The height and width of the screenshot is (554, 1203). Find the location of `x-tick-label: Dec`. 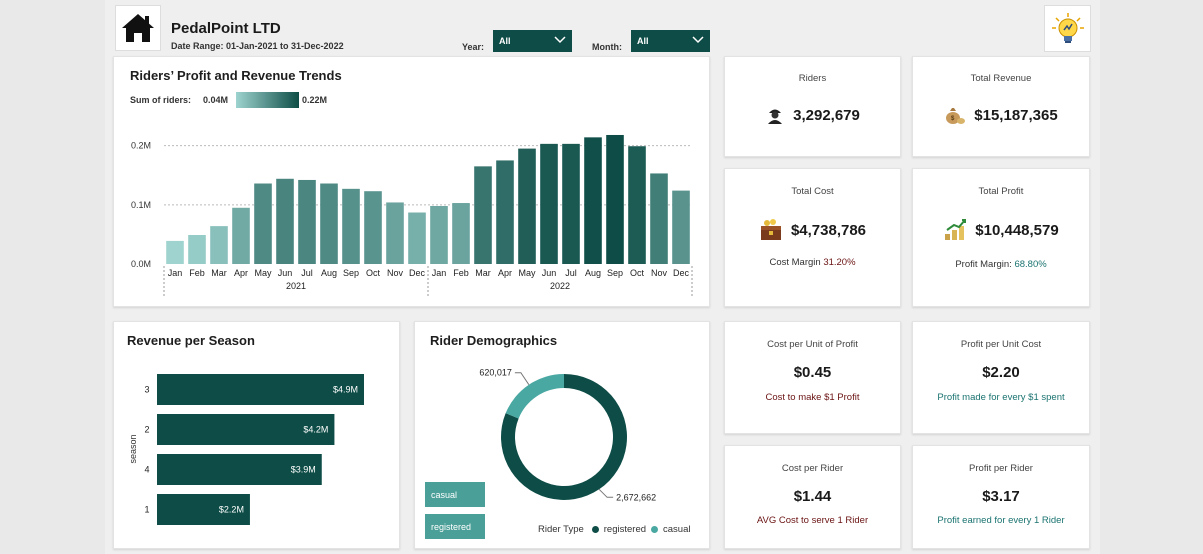

x-tick-label: Dec is located at coordinates (681, 273).